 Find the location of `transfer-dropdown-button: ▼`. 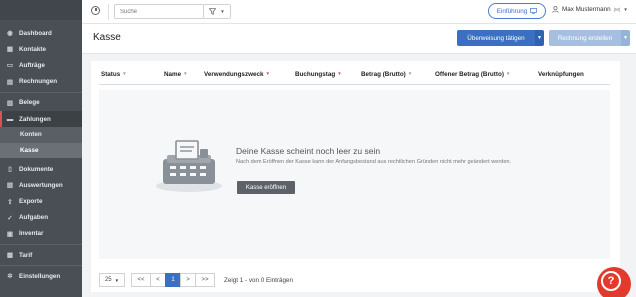

transfer-dropdown-button: ▼ is located at coordinates (539, 38).